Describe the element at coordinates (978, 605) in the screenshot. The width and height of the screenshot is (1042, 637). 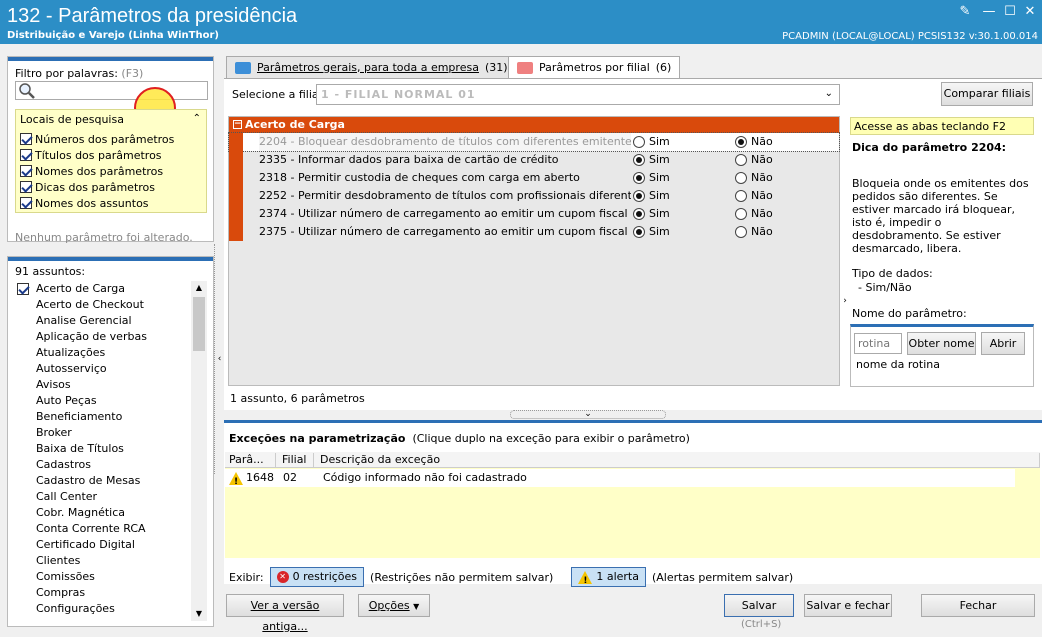
I see `close-button: Fechar` at that location.